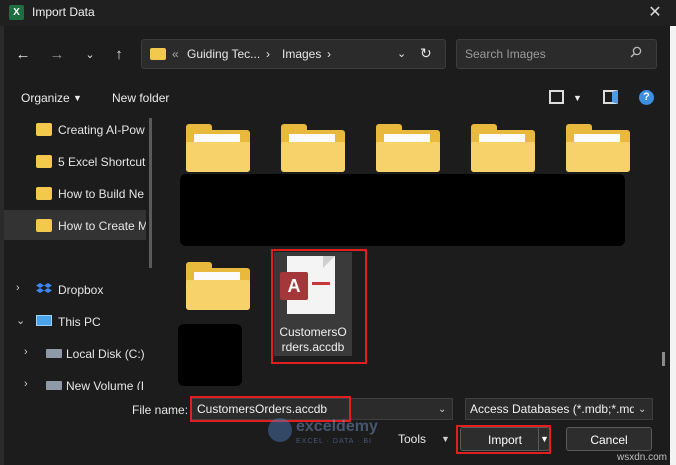 The height and width of the screenshot is (465, 676). I want to click on highlight-box, so click(503, 439).